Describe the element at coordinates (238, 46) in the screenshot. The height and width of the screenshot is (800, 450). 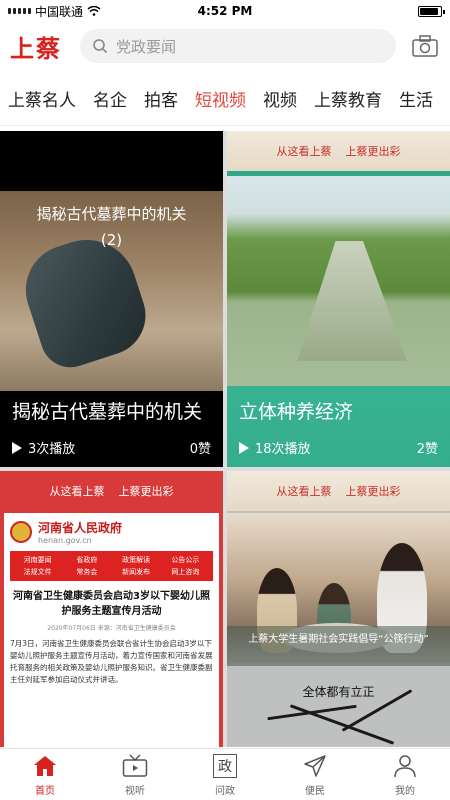
I see `search-bar: 党政要闻` at that location.